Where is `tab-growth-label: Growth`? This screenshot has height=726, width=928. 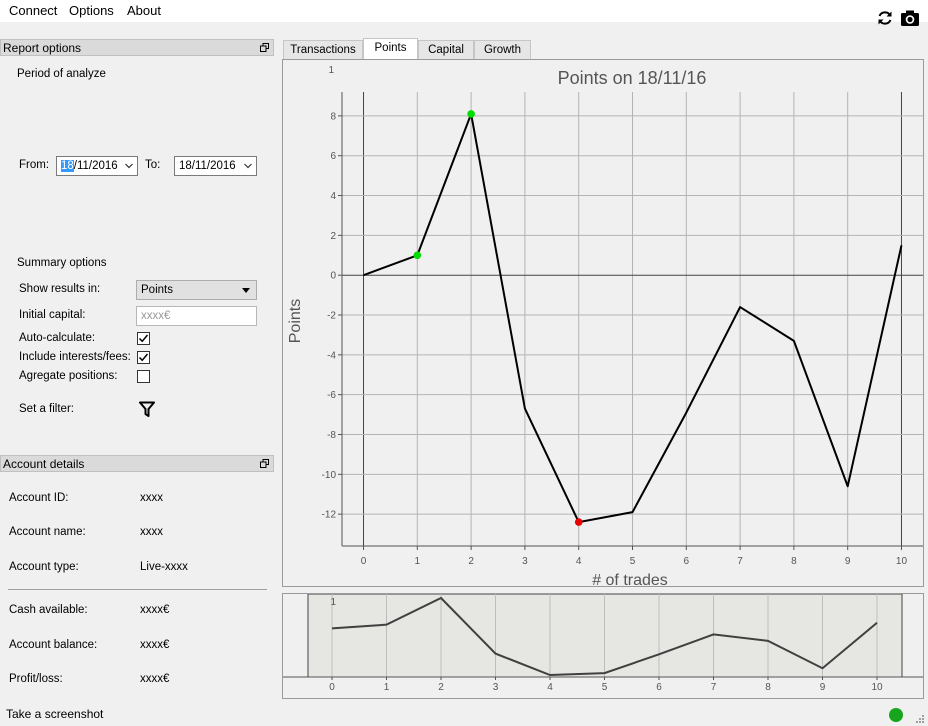 tab-growth-label: Growth is located at coordinates (502, 50).